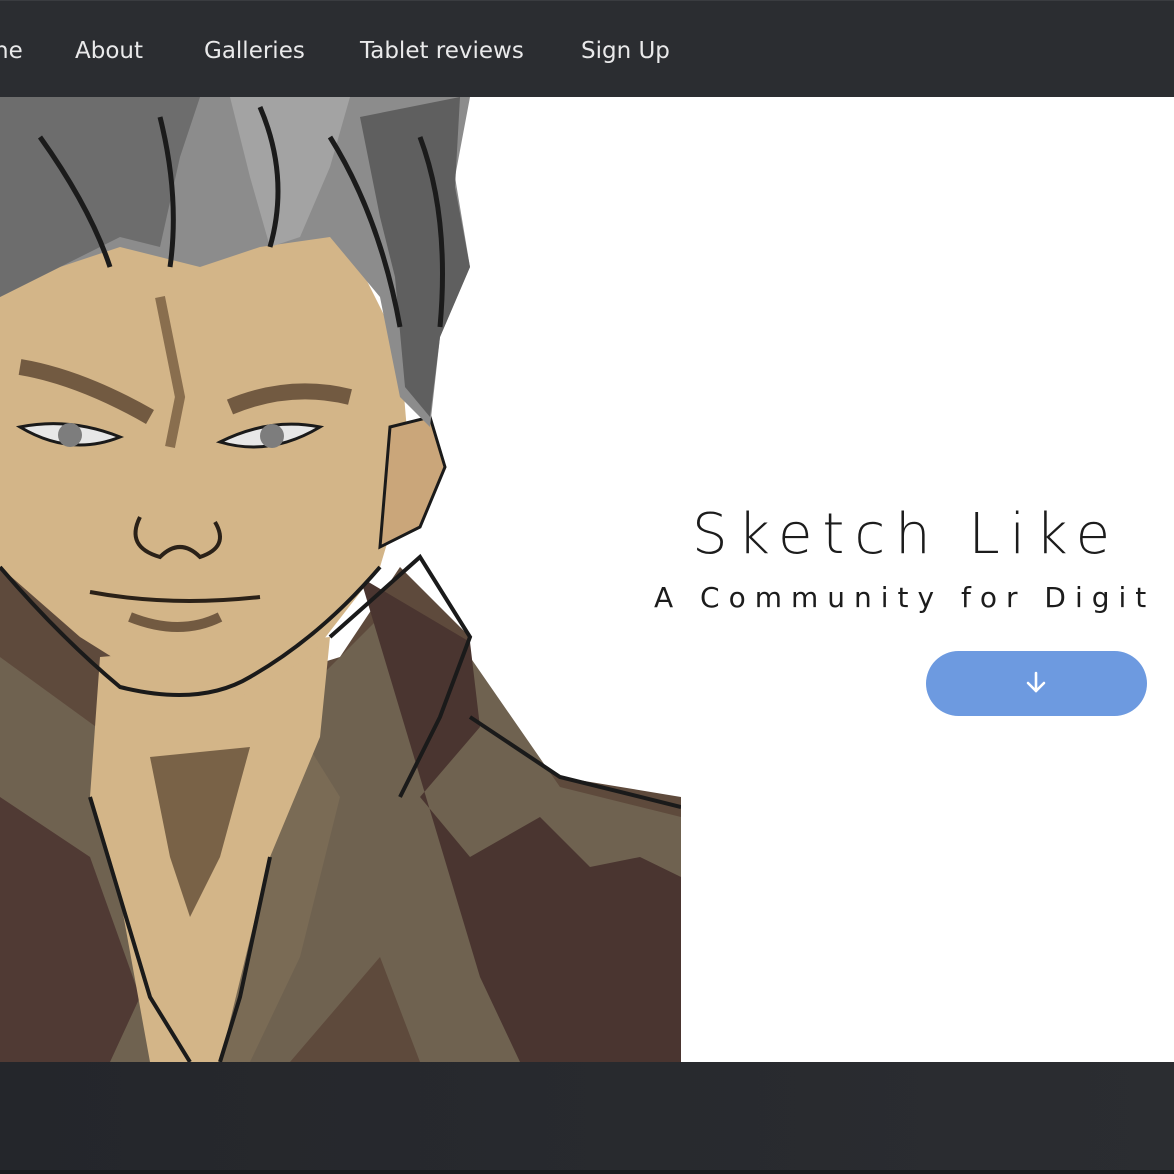 This screenshot has height=1174, width=1174. What do you see at coordinates (109, 51) in the screenshot?
I see `nav-item-about: About` at bounding box center [109, 51].